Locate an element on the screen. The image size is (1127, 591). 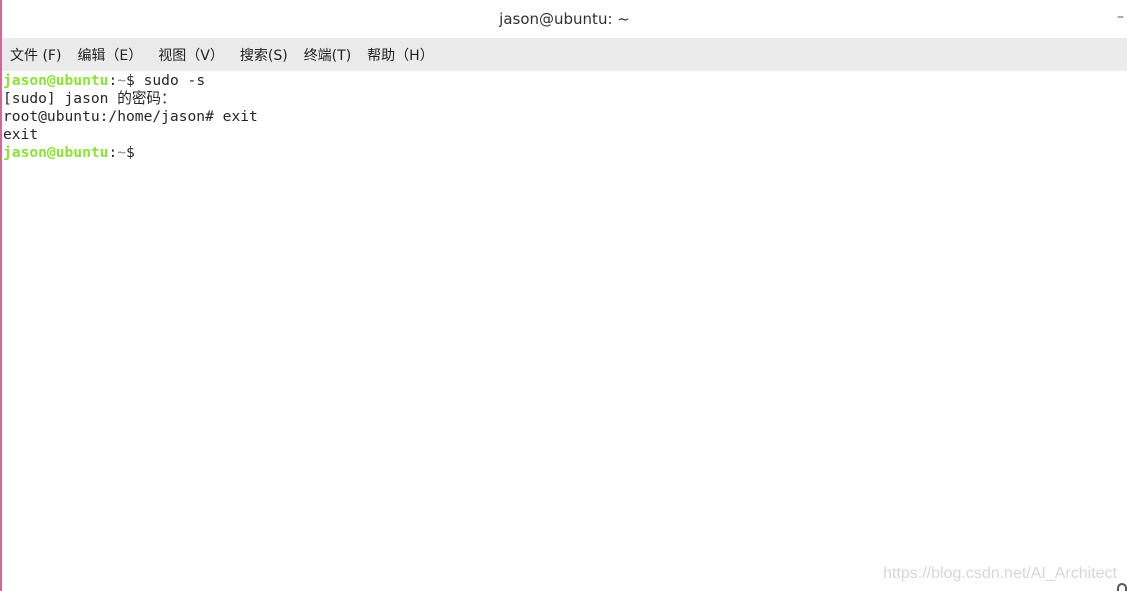
terminal-line: jason@ubuntu:~$ sudo -s is located at coordinates (563, 81).